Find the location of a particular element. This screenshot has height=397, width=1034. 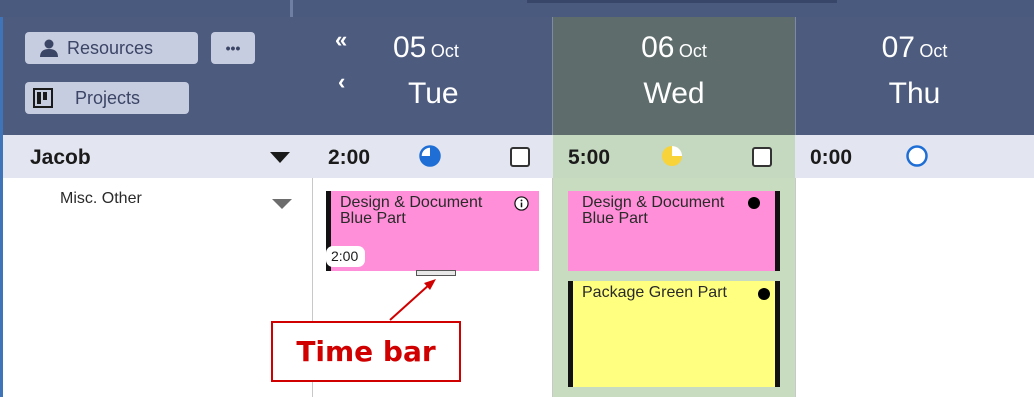

day-checkbox-tue is located at coordinates (520, 157).